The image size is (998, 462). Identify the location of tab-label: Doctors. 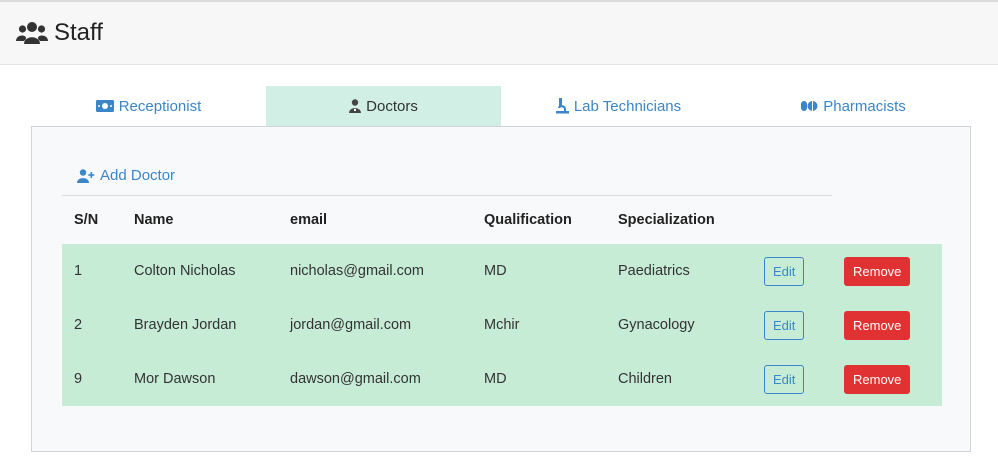
(392, 106).